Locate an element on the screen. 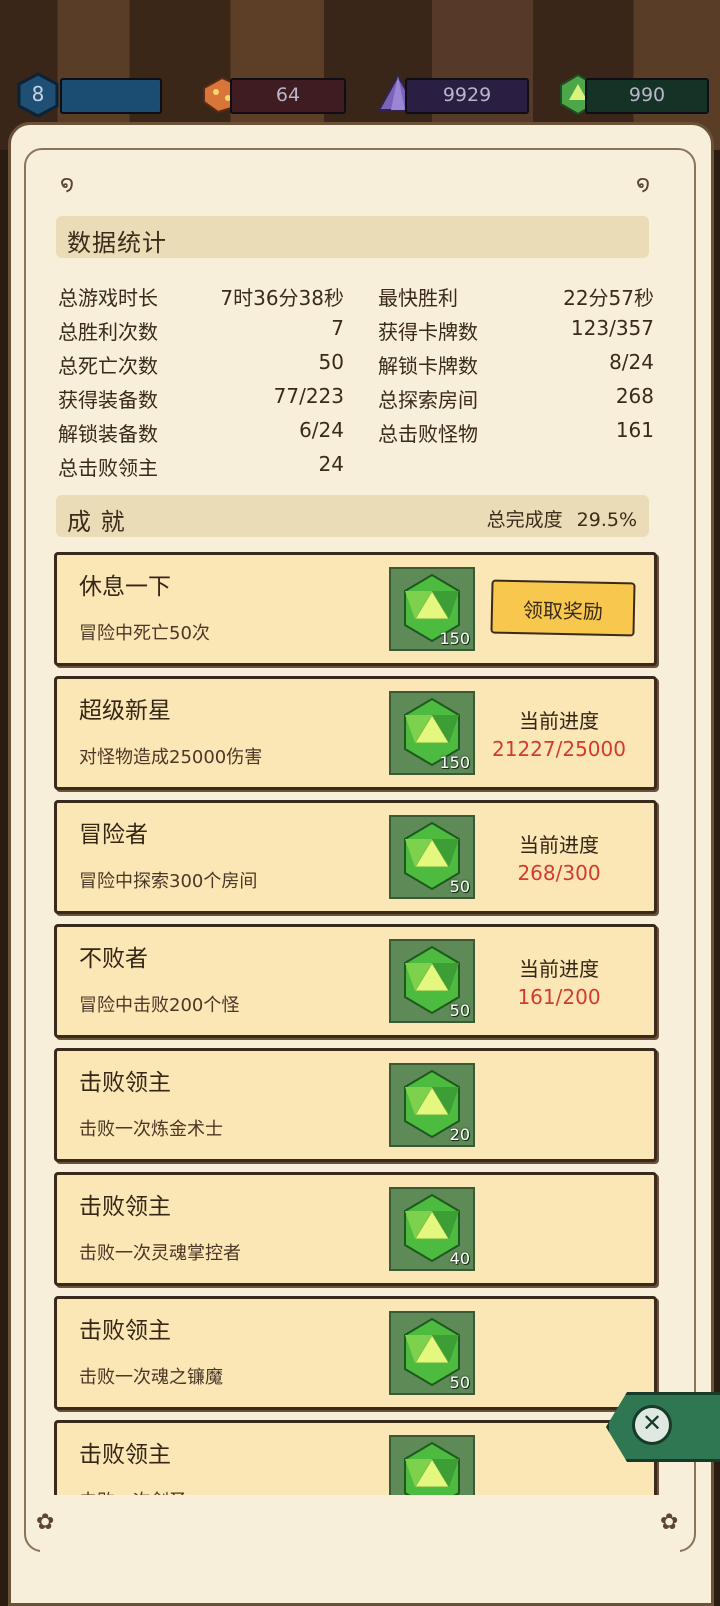 This screenshot has width=720, height=1606. progress-value: 21227/25000 is located at coordinates (559, 749).